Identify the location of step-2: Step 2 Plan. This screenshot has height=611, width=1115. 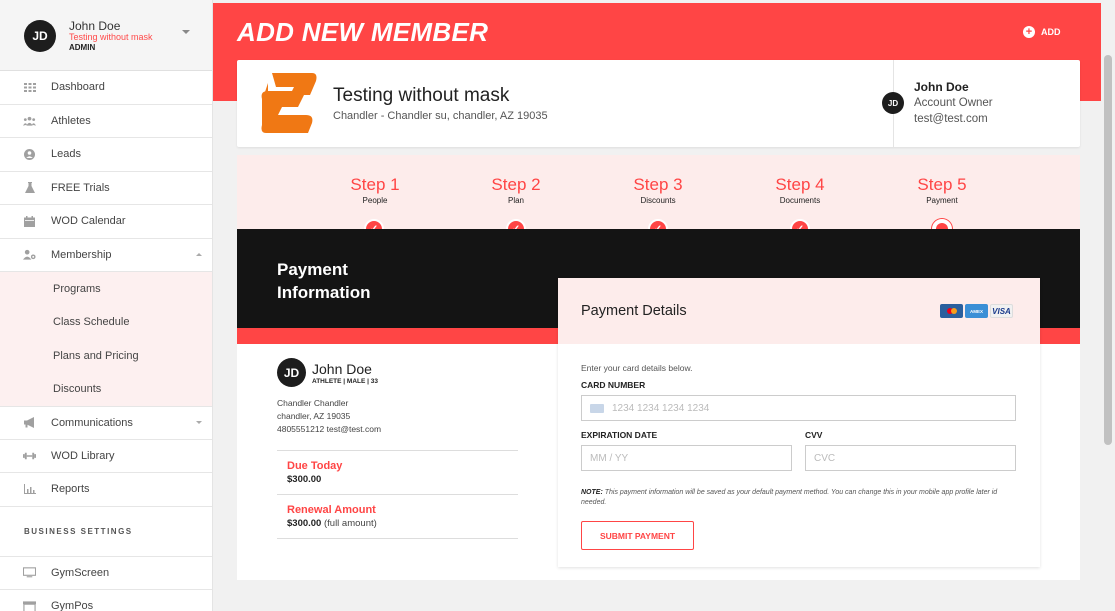
(516, 190).